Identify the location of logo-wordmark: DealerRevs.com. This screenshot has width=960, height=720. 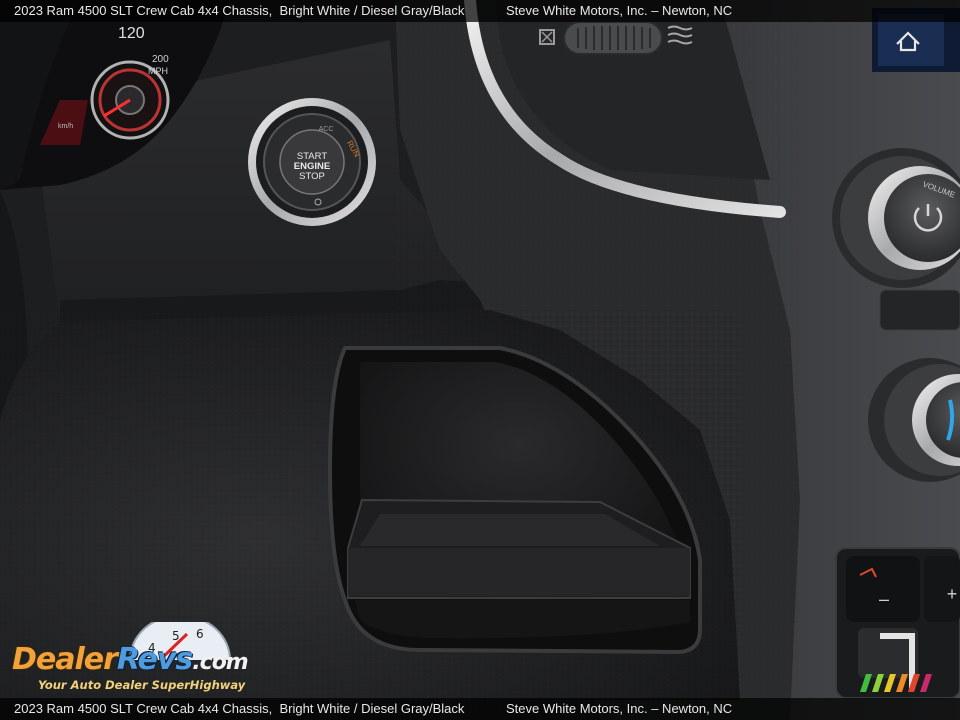
(130, 659).